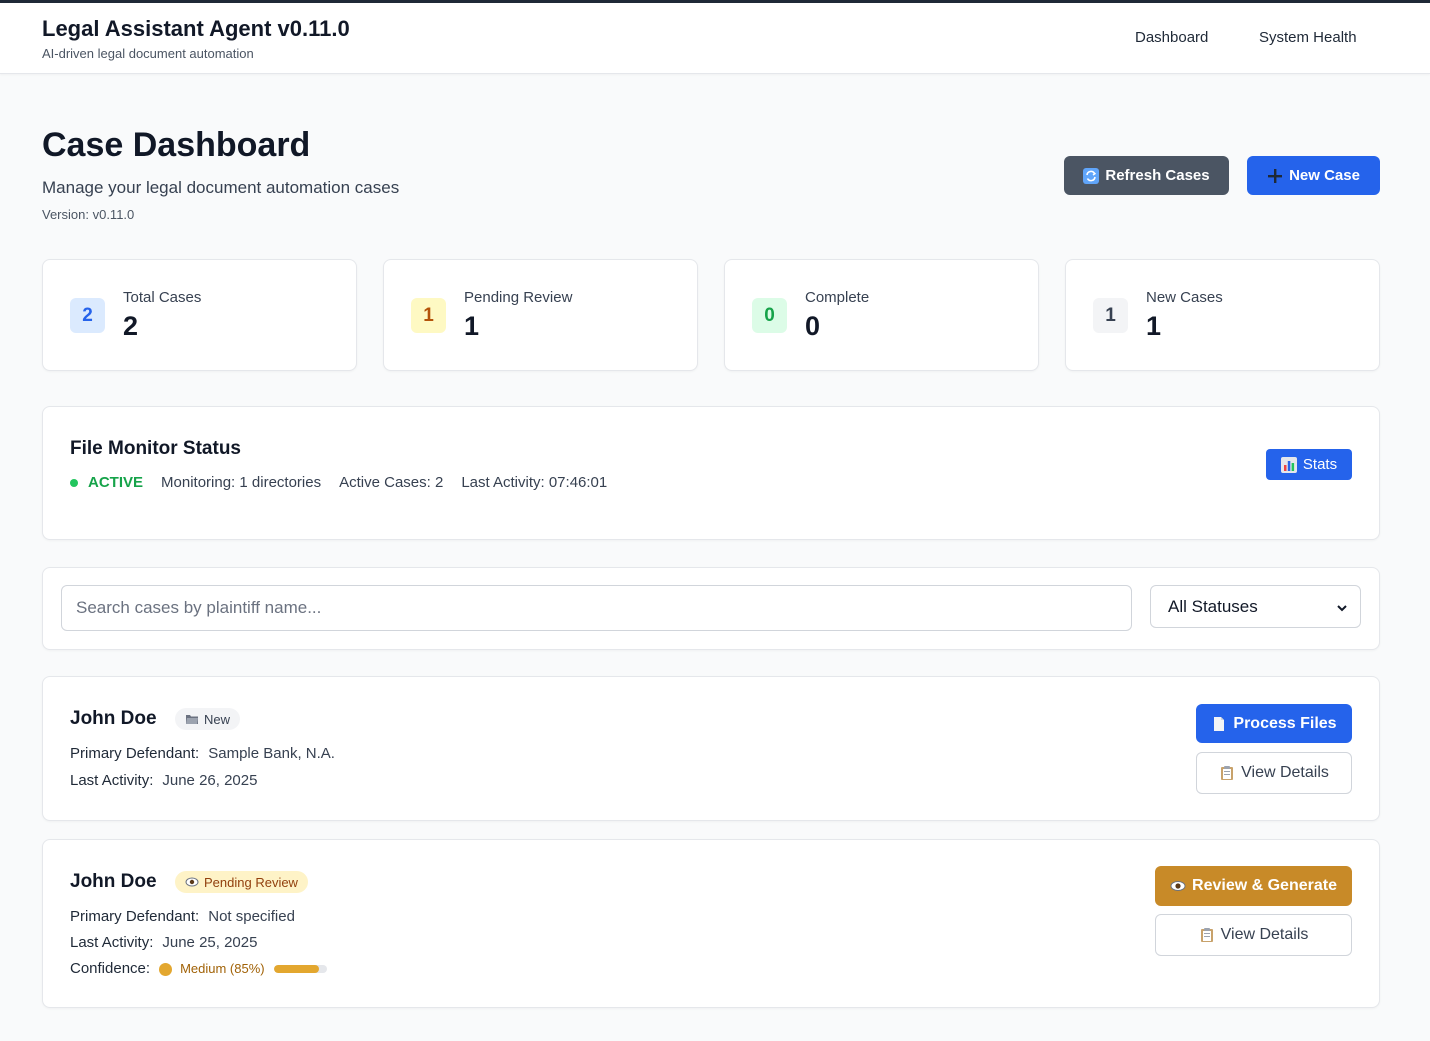  I want to click on stat-label: New Cases, so click(1184, 297).